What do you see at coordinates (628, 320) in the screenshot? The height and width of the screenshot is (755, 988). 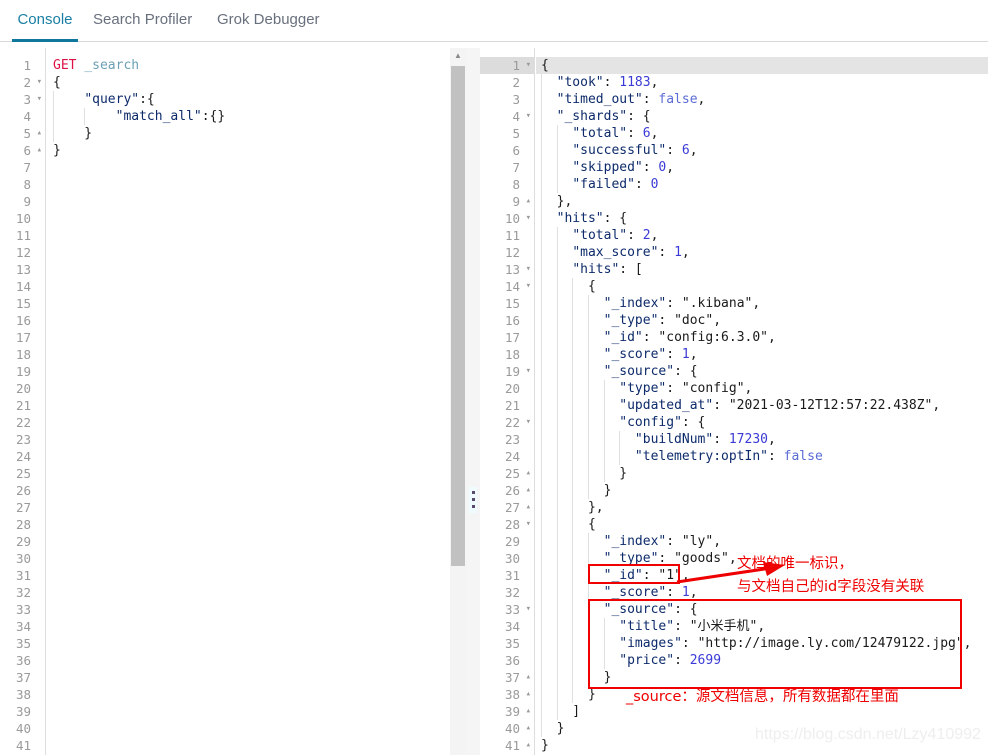 I see `code-line: "_type": "doc",` at bounding box center [628, 320].